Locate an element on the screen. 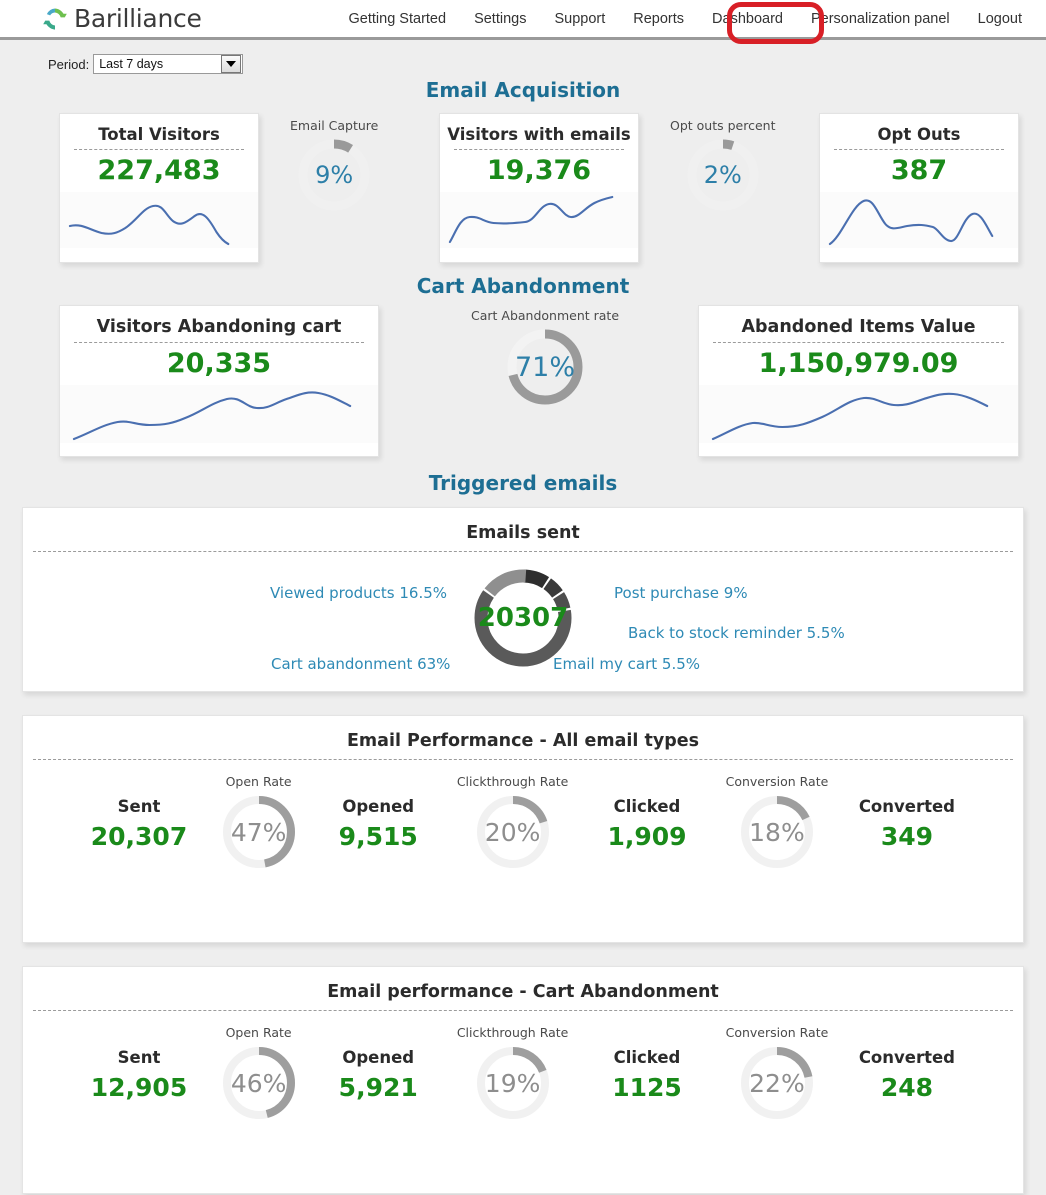 Image resolution: width=1046 pixels, height=1195 pixels. stat-clicked: Clicked 1,909 is located at coordinates (647, 824).